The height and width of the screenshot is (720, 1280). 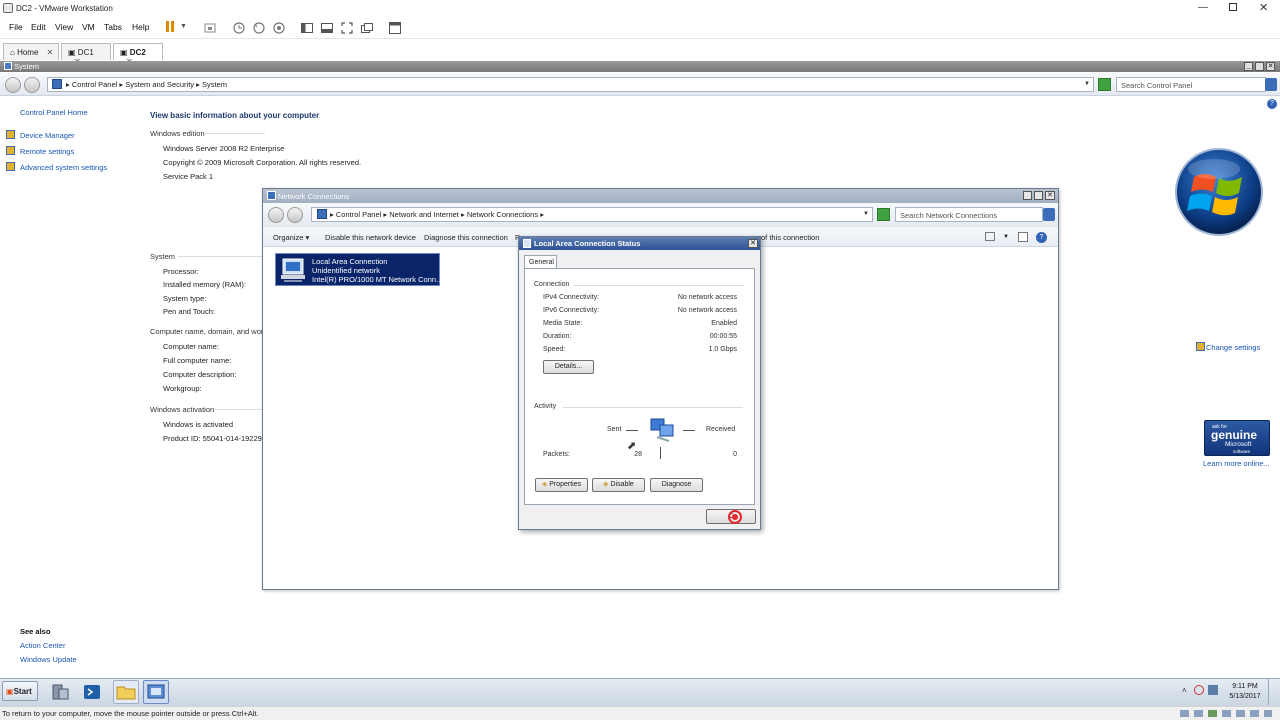 What do you see at coordinates (210, 28) in the screenshot?
I see `send-ctrl-alt-del-icon` at bounding box center [210, 28].